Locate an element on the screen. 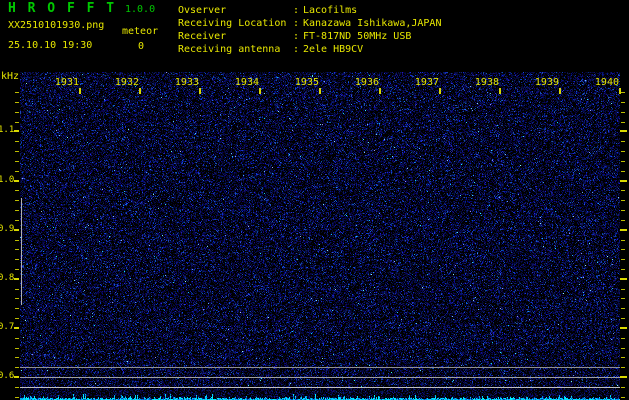  time-tick-label: 1937 is located at coordinates (426, 82).